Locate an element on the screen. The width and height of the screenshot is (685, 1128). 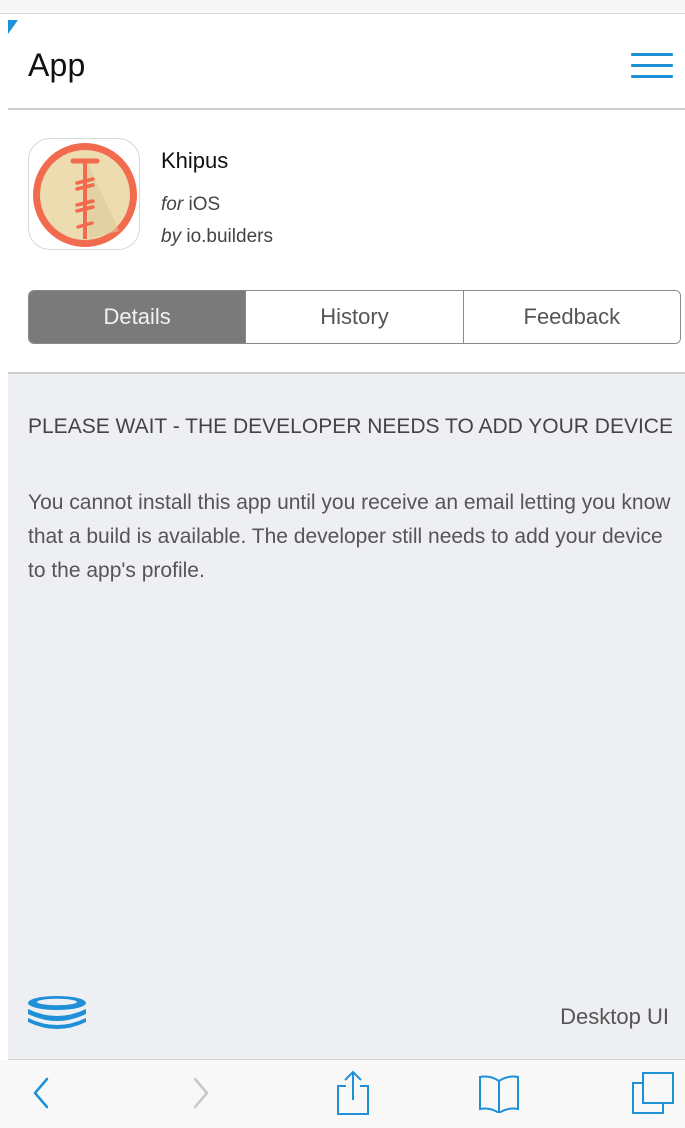
tabs-svg is located at coordinates (653, 1093).